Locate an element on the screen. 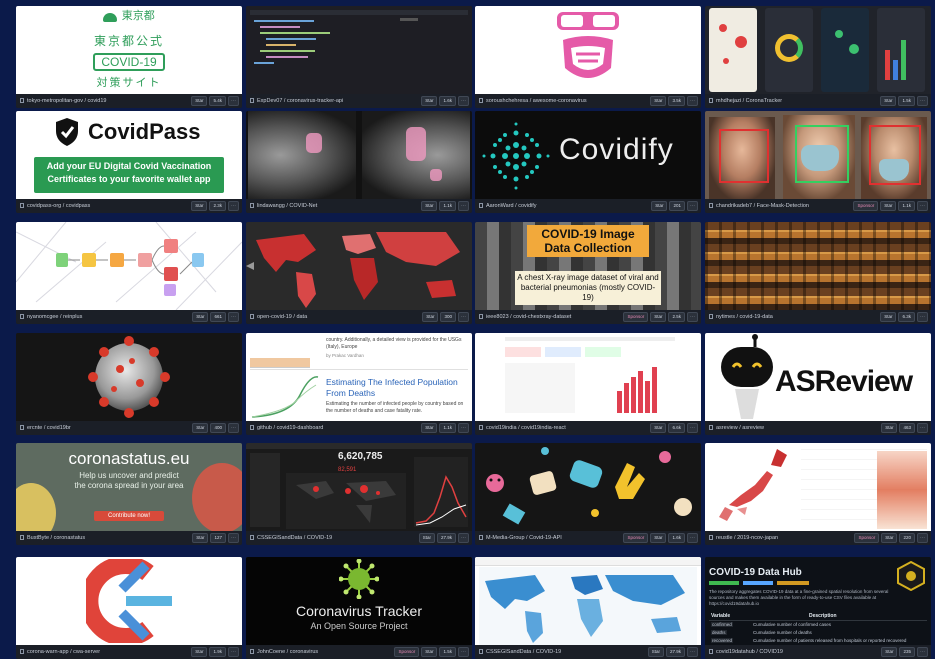 The image size is (935, 659). repo-card: lindawangg / COVID-Net Star 1.1k ⋯ is located at coordinates (359, 162).